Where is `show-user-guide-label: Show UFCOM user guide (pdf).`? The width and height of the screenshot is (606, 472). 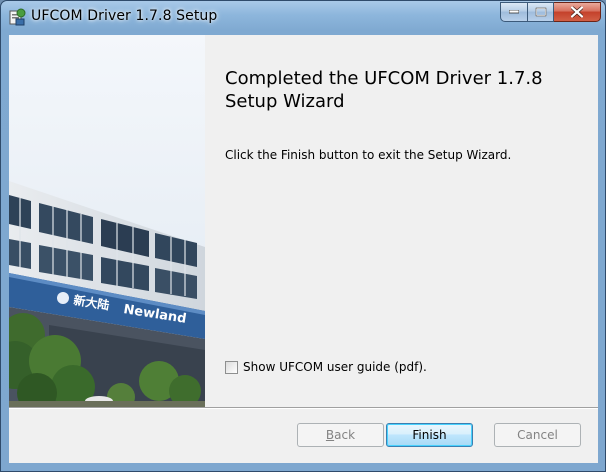
show-user-guide-label: Show UFCOM user guide (pdf). is located at coordinates (335, 367).